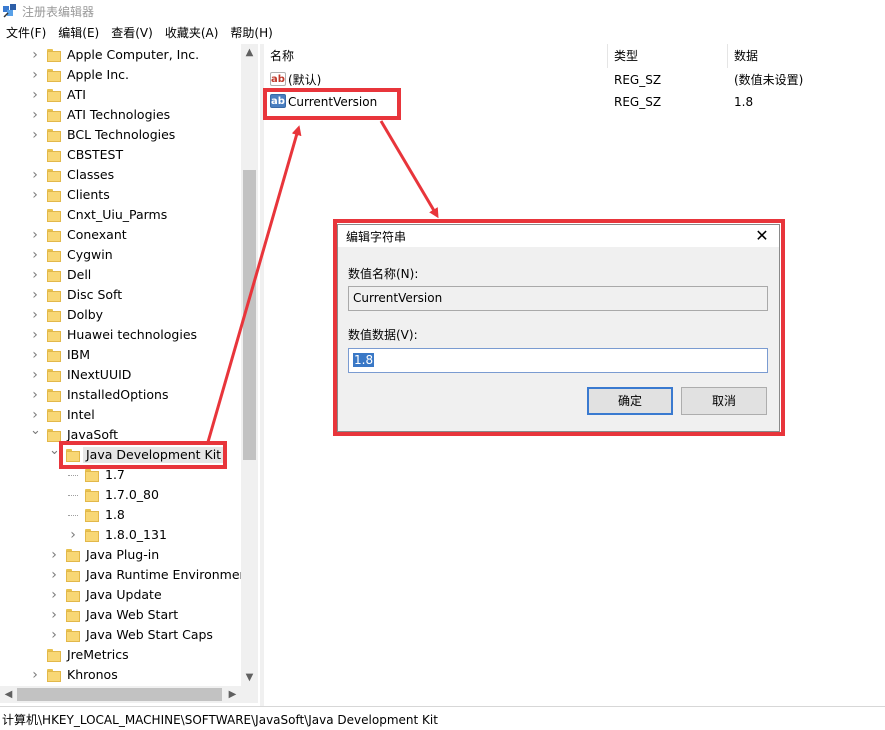  Describe the element at coordinates (249, 677) in the screenshot. I see `scroll-down-icon: ▼` at that location.